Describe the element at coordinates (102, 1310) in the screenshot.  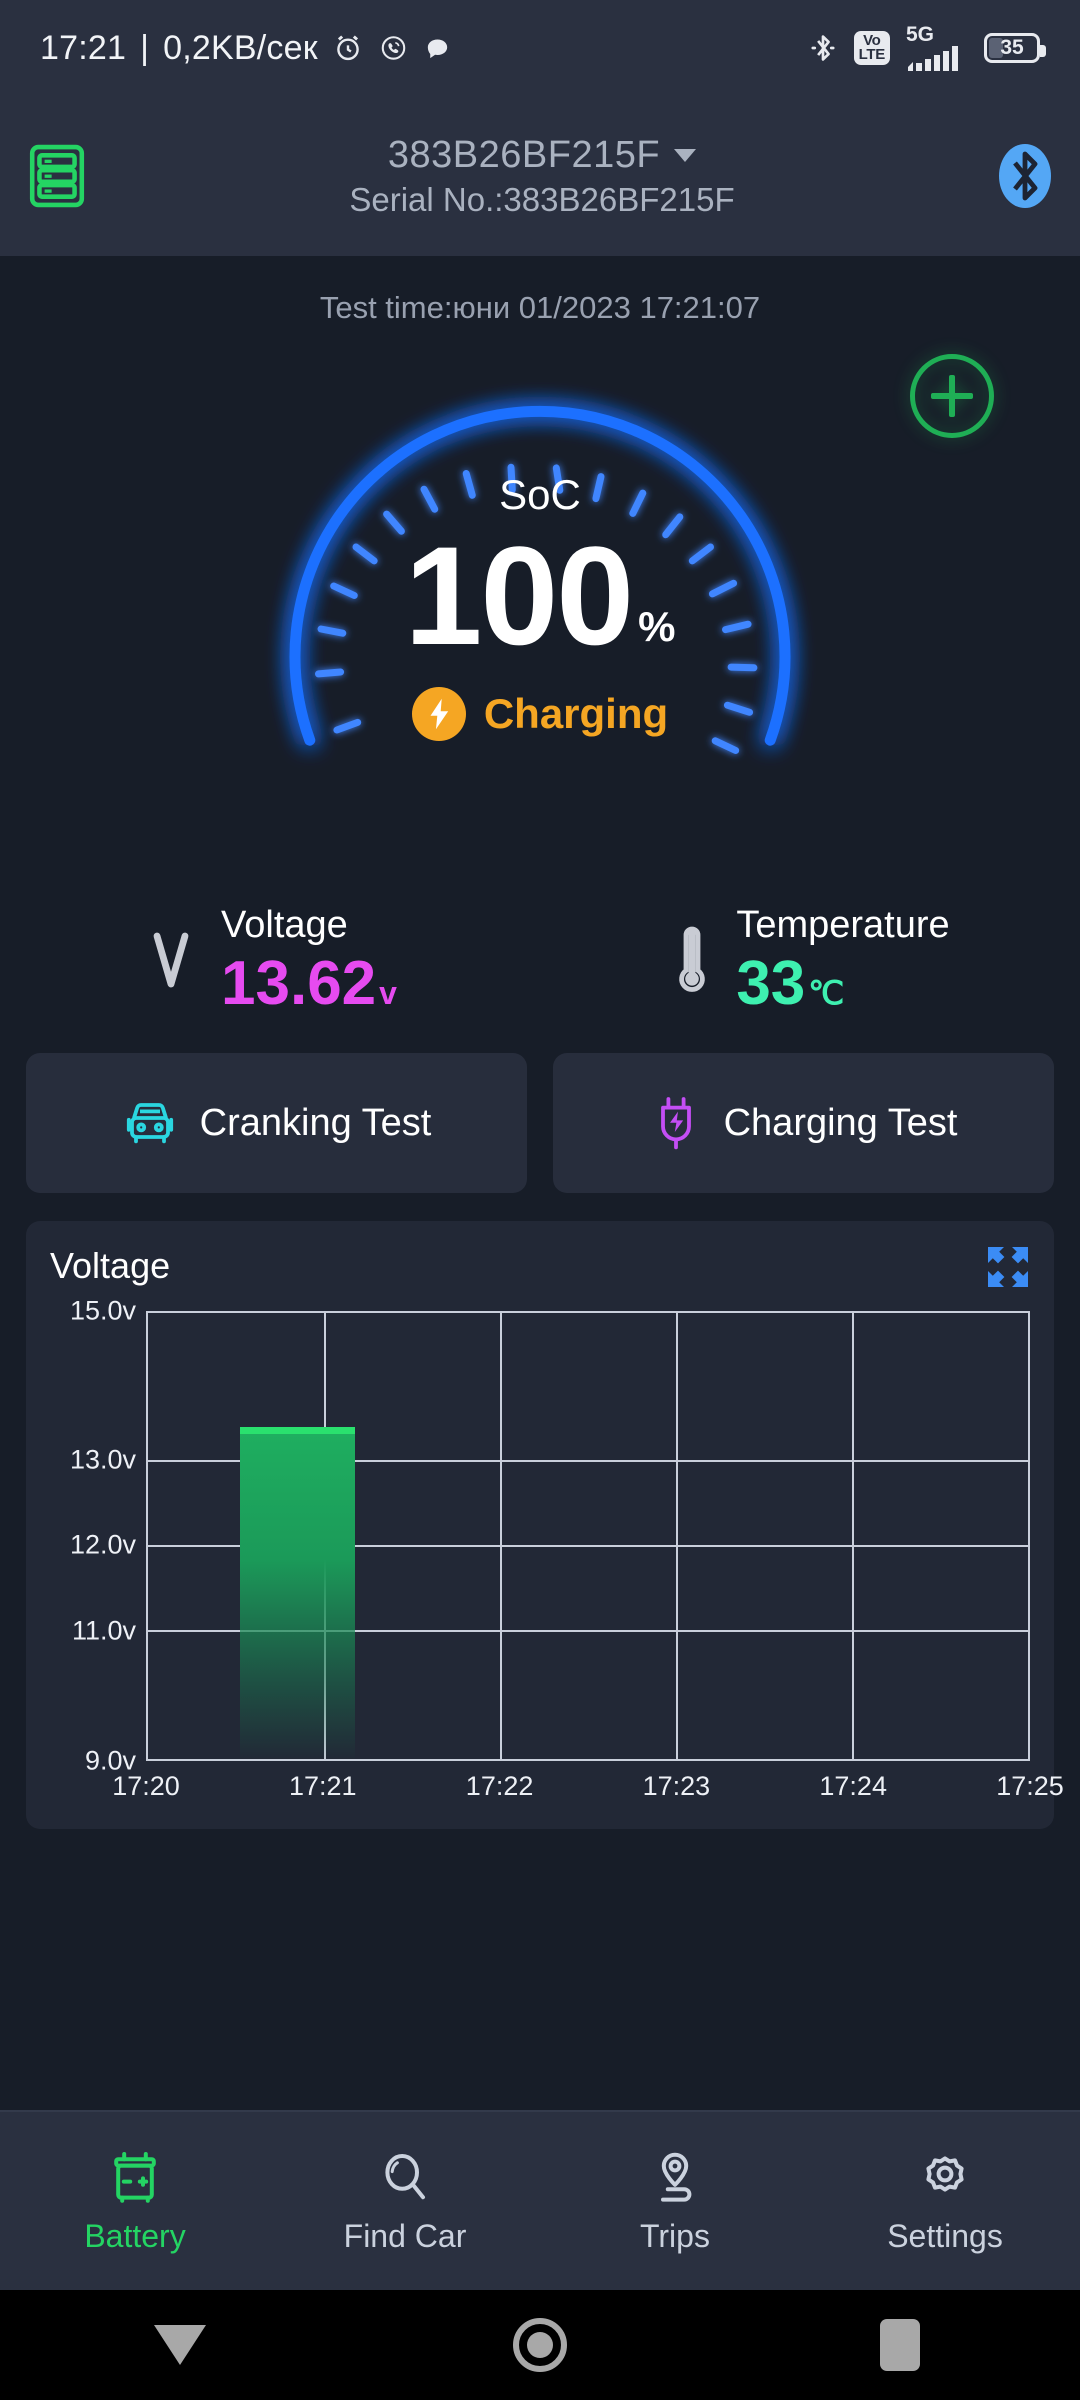
I see `chart-y-tick: 15.0v` at that location.